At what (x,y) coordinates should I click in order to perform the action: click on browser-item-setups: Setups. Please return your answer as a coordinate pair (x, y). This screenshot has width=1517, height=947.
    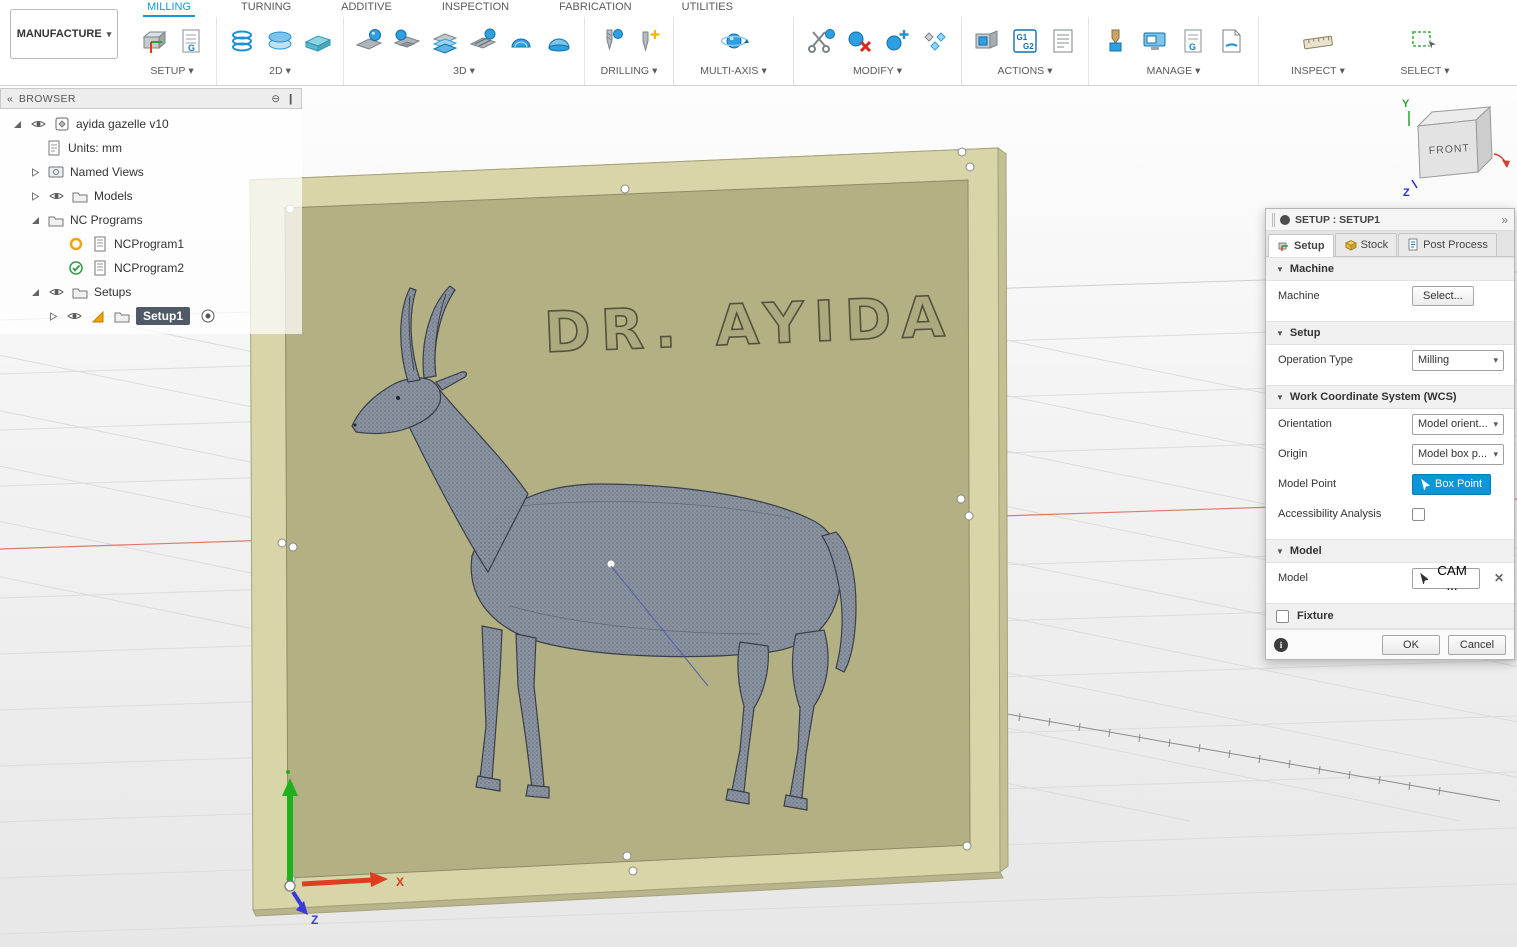
    Looking at the image, I should click on (151, 292).